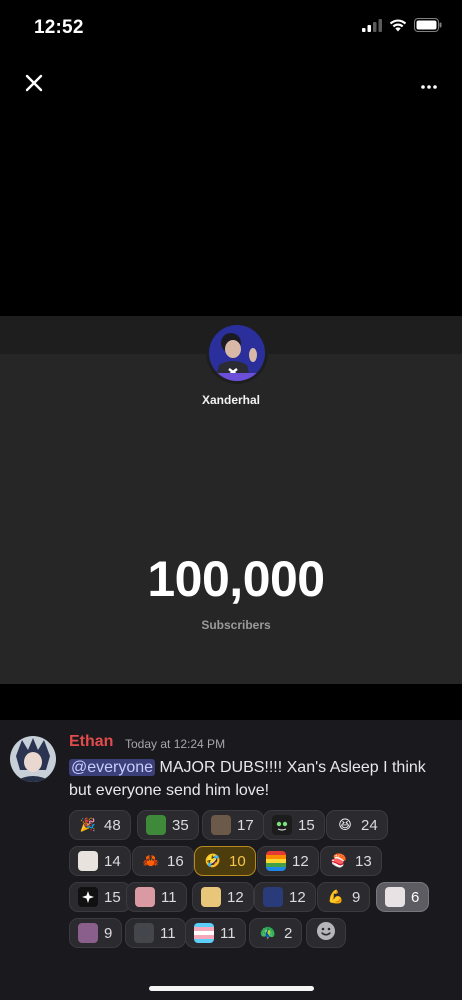 This screenshot has width=462, height=1000. Describe the element at coordinates (211, 897) in the screenshot. I see `blonde-anime-icon` at that location.